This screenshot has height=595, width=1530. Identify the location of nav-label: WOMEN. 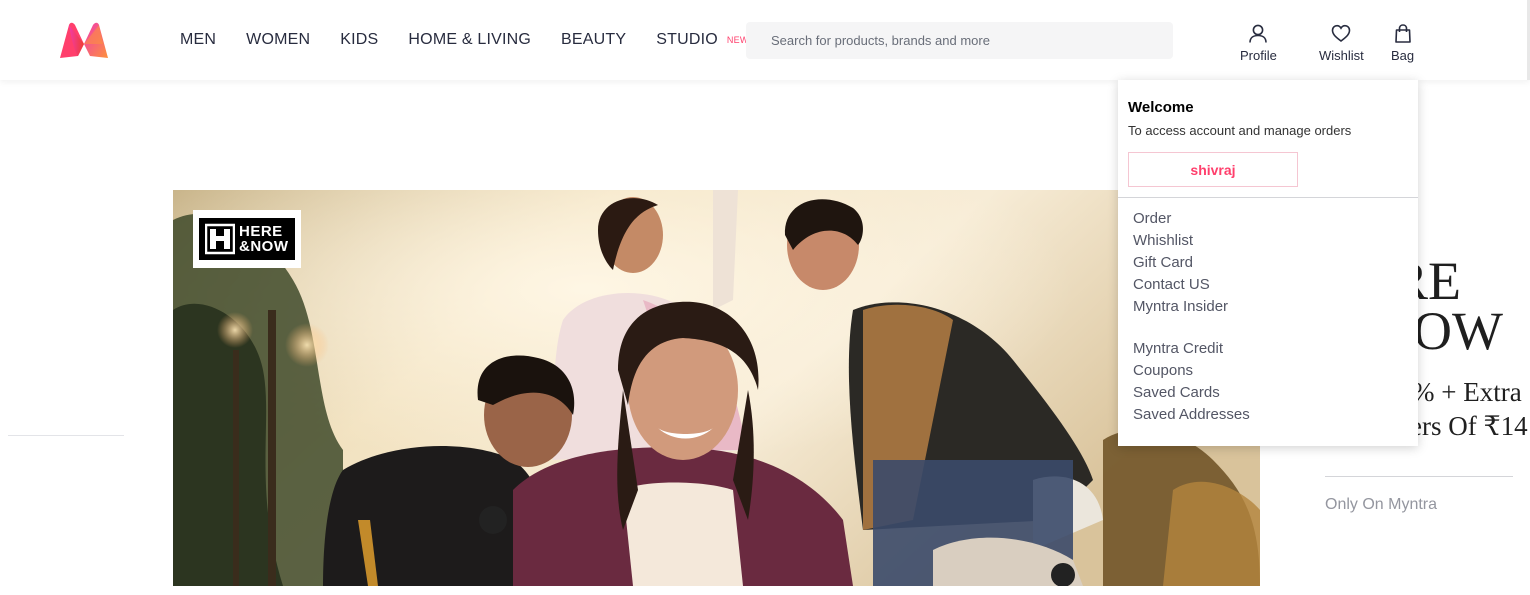
(278, 39).